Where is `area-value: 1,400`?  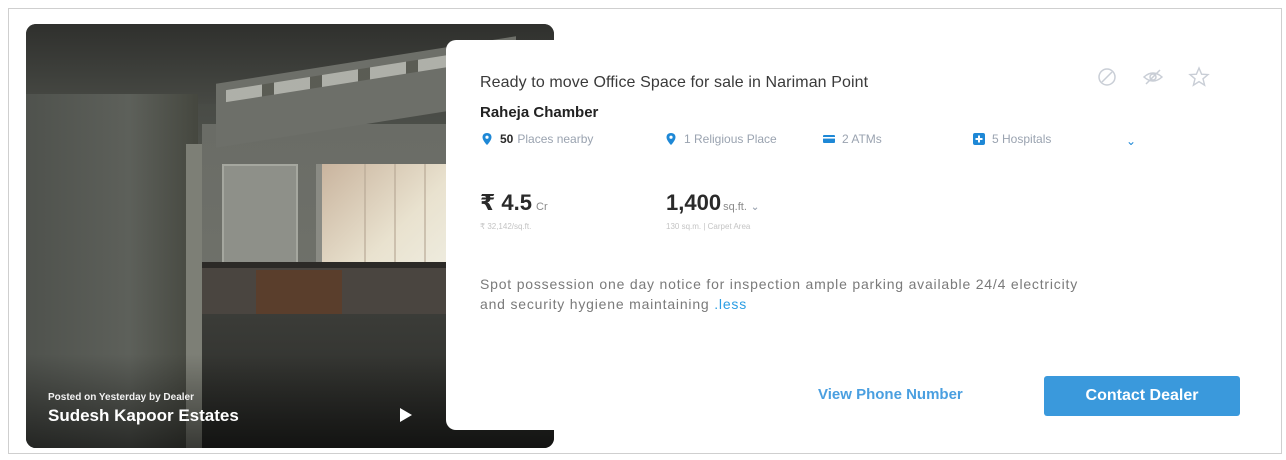
area-value: 1,400 is located at coordinates (694, 202).